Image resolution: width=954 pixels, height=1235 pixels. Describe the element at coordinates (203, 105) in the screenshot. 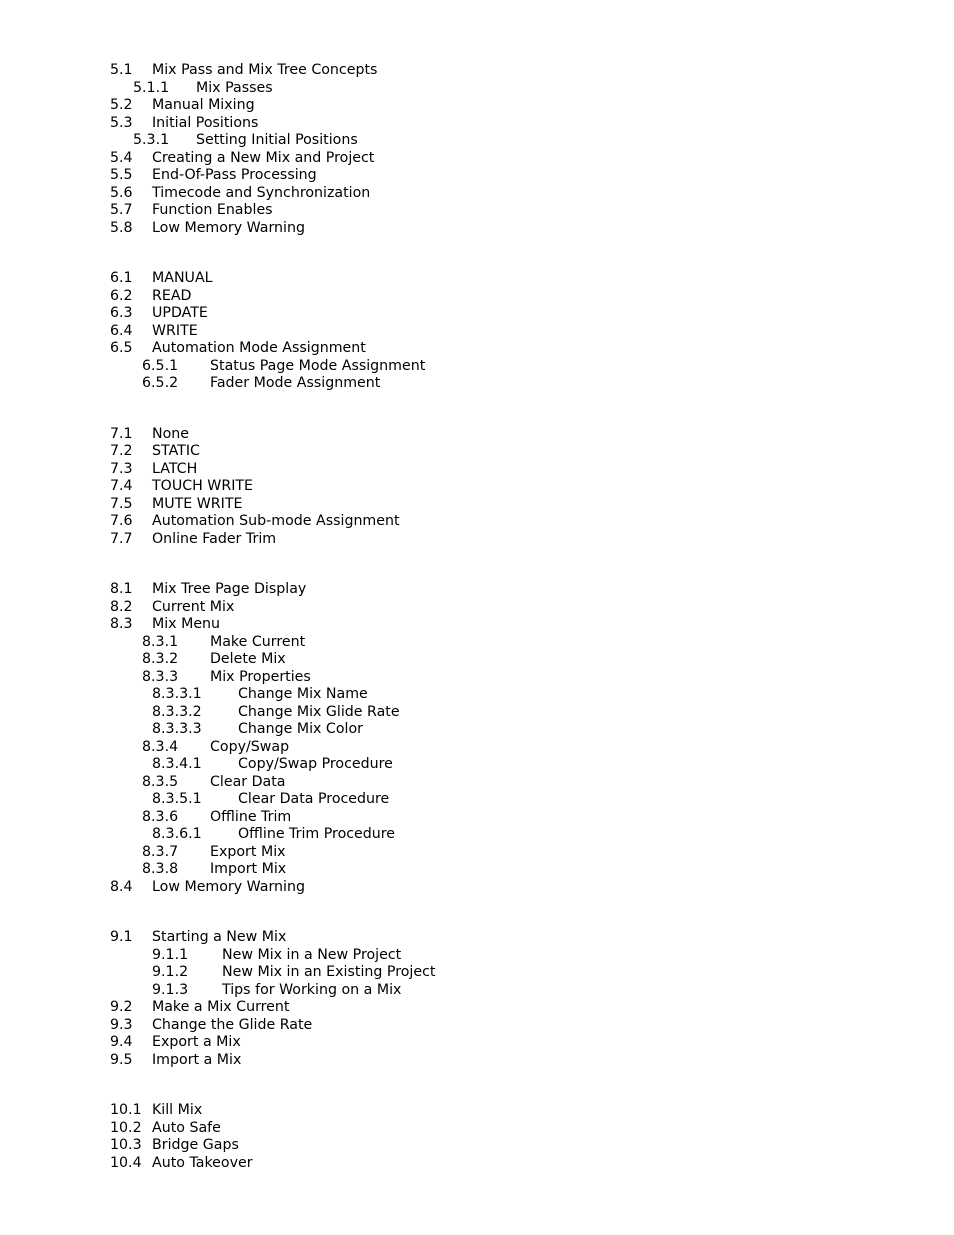

I see `toc-entry-title: Manual Mixing` at that location.